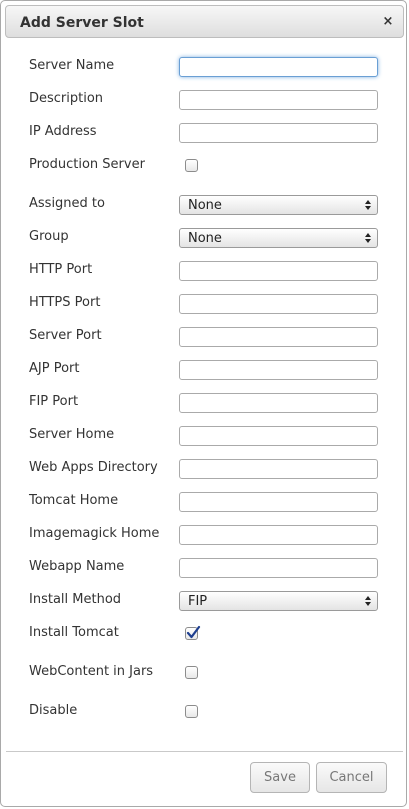  What do you see at coordinates (198, 601) in the screenshot?
I see `install-method-selected-value: FIP` at bounding box center [198, 601].